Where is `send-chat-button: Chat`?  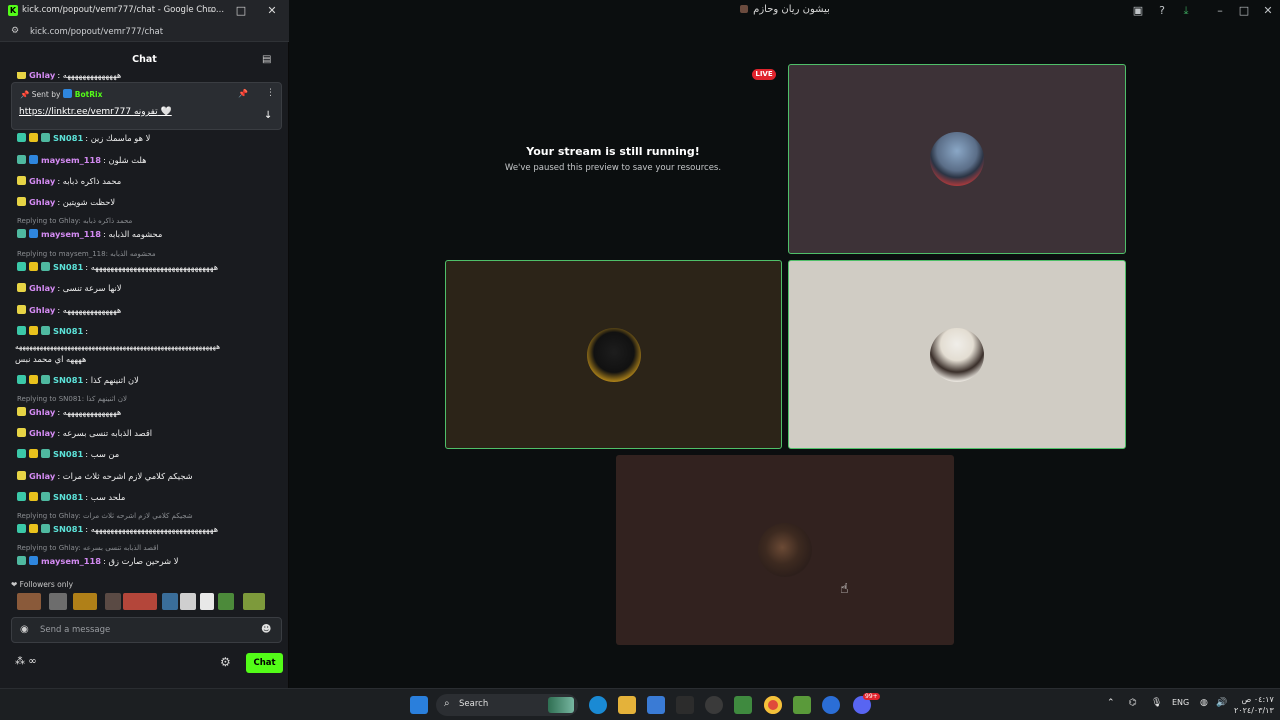 send-chat-button: Chat is located at coordinates (264, 663).